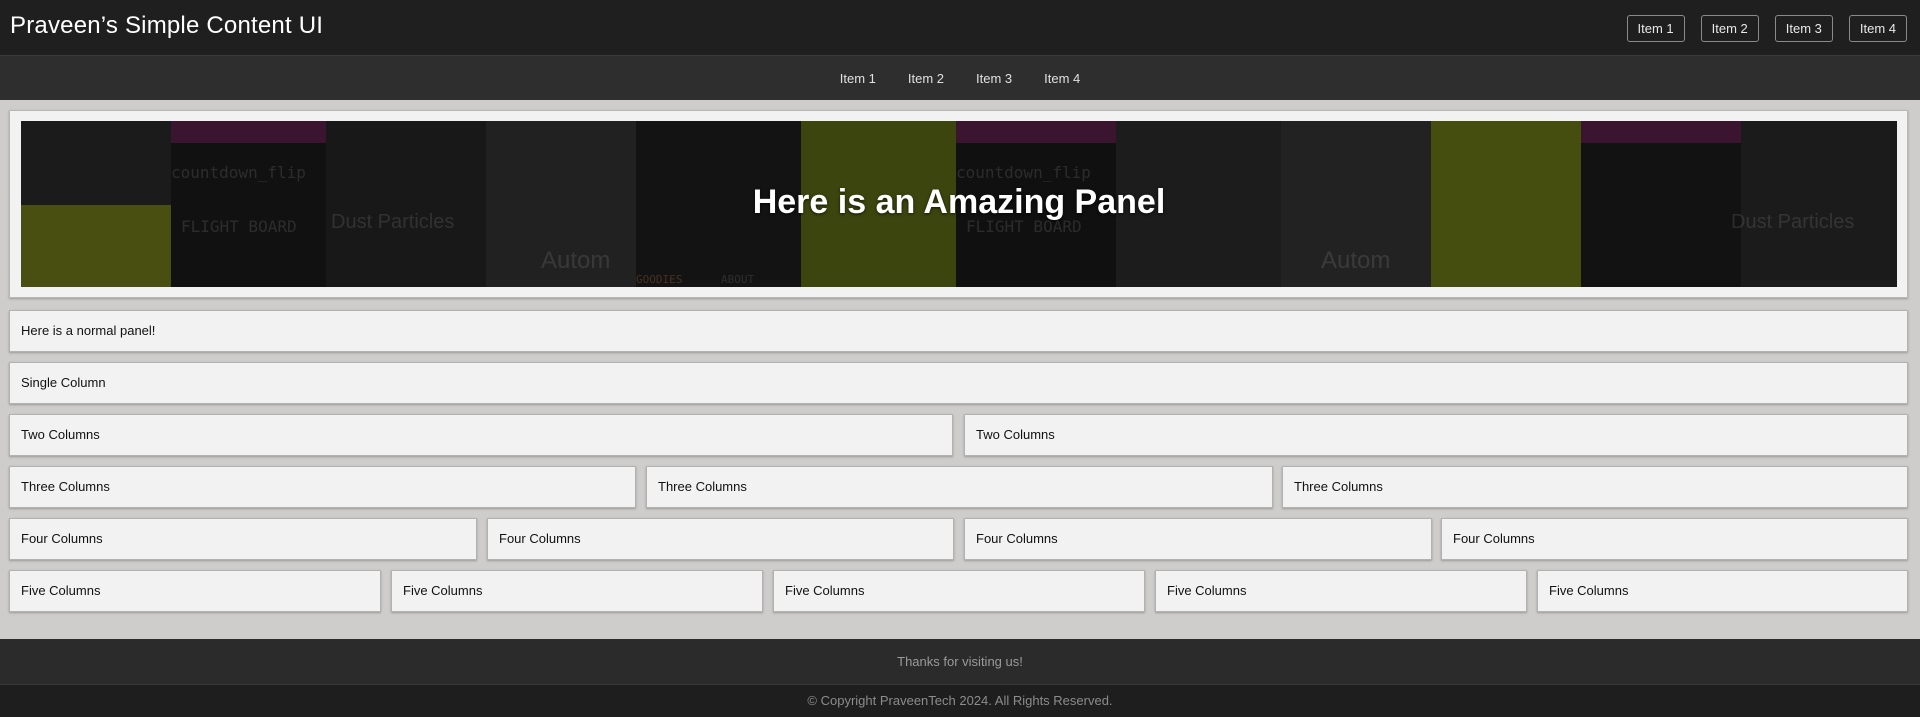  What do you see at coordinates (958, 383) in the screenshot?
I see `single-column-panel: Single Column` at bounding box center [958, 383].